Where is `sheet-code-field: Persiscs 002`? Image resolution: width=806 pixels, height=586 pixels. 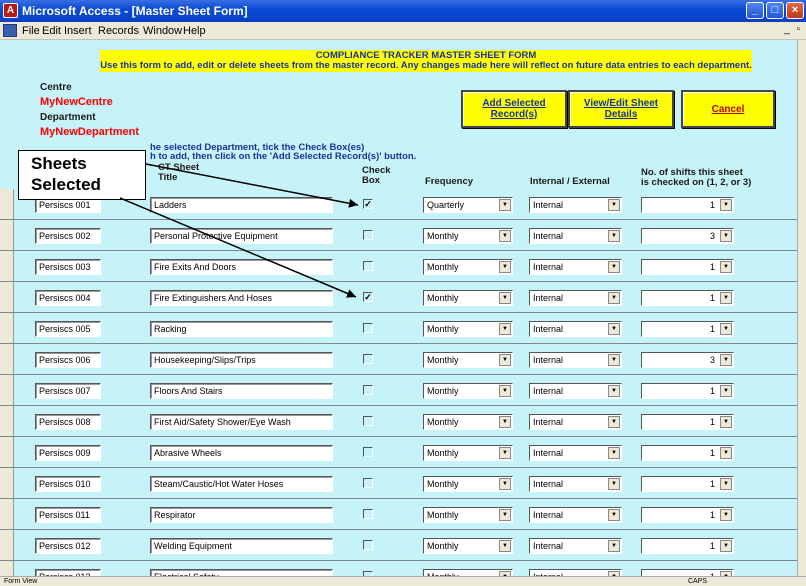 sheet-code-field: Persiscs 002 is located at coordinates (68, 236).